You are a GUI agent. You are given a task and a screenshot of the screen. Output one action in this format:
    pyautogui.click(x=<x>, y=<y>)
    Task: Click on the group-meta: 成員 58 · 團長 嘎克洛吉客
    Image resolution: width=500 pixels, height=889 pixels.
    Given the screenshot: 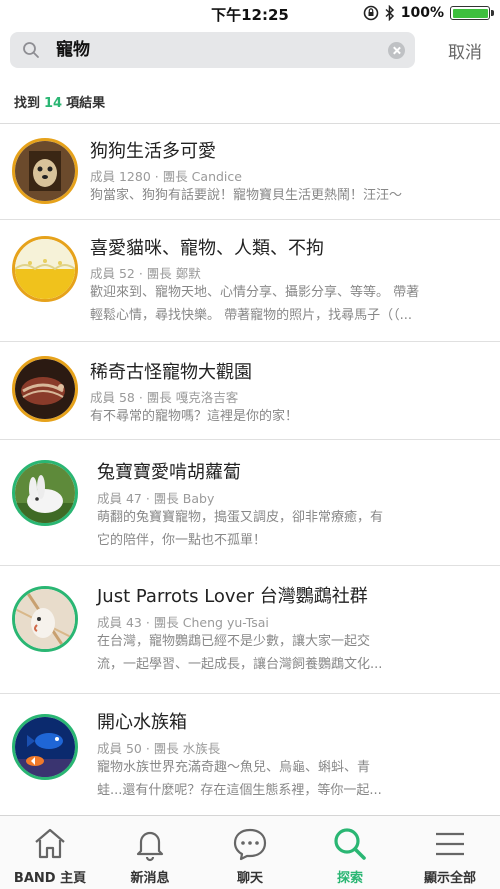 What is the action you would take?
    pyautogui.click(x=164, y=397)
    